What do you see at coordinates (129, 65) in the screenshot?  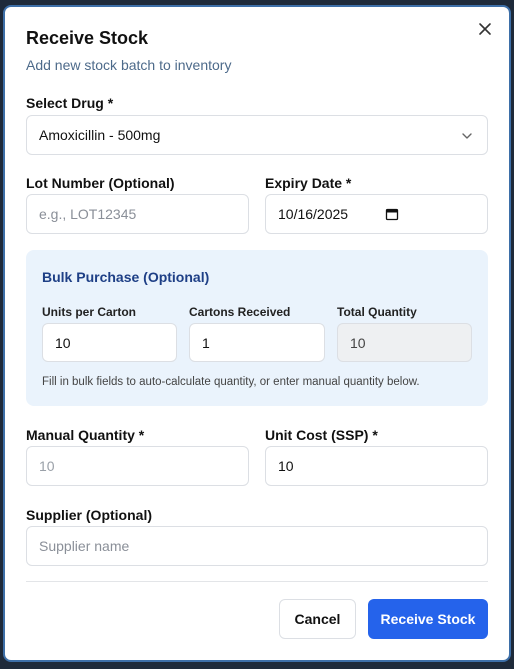 I see `dialog-subtitle: Add new stock batch to inventory` at bounding box center [129, 65].